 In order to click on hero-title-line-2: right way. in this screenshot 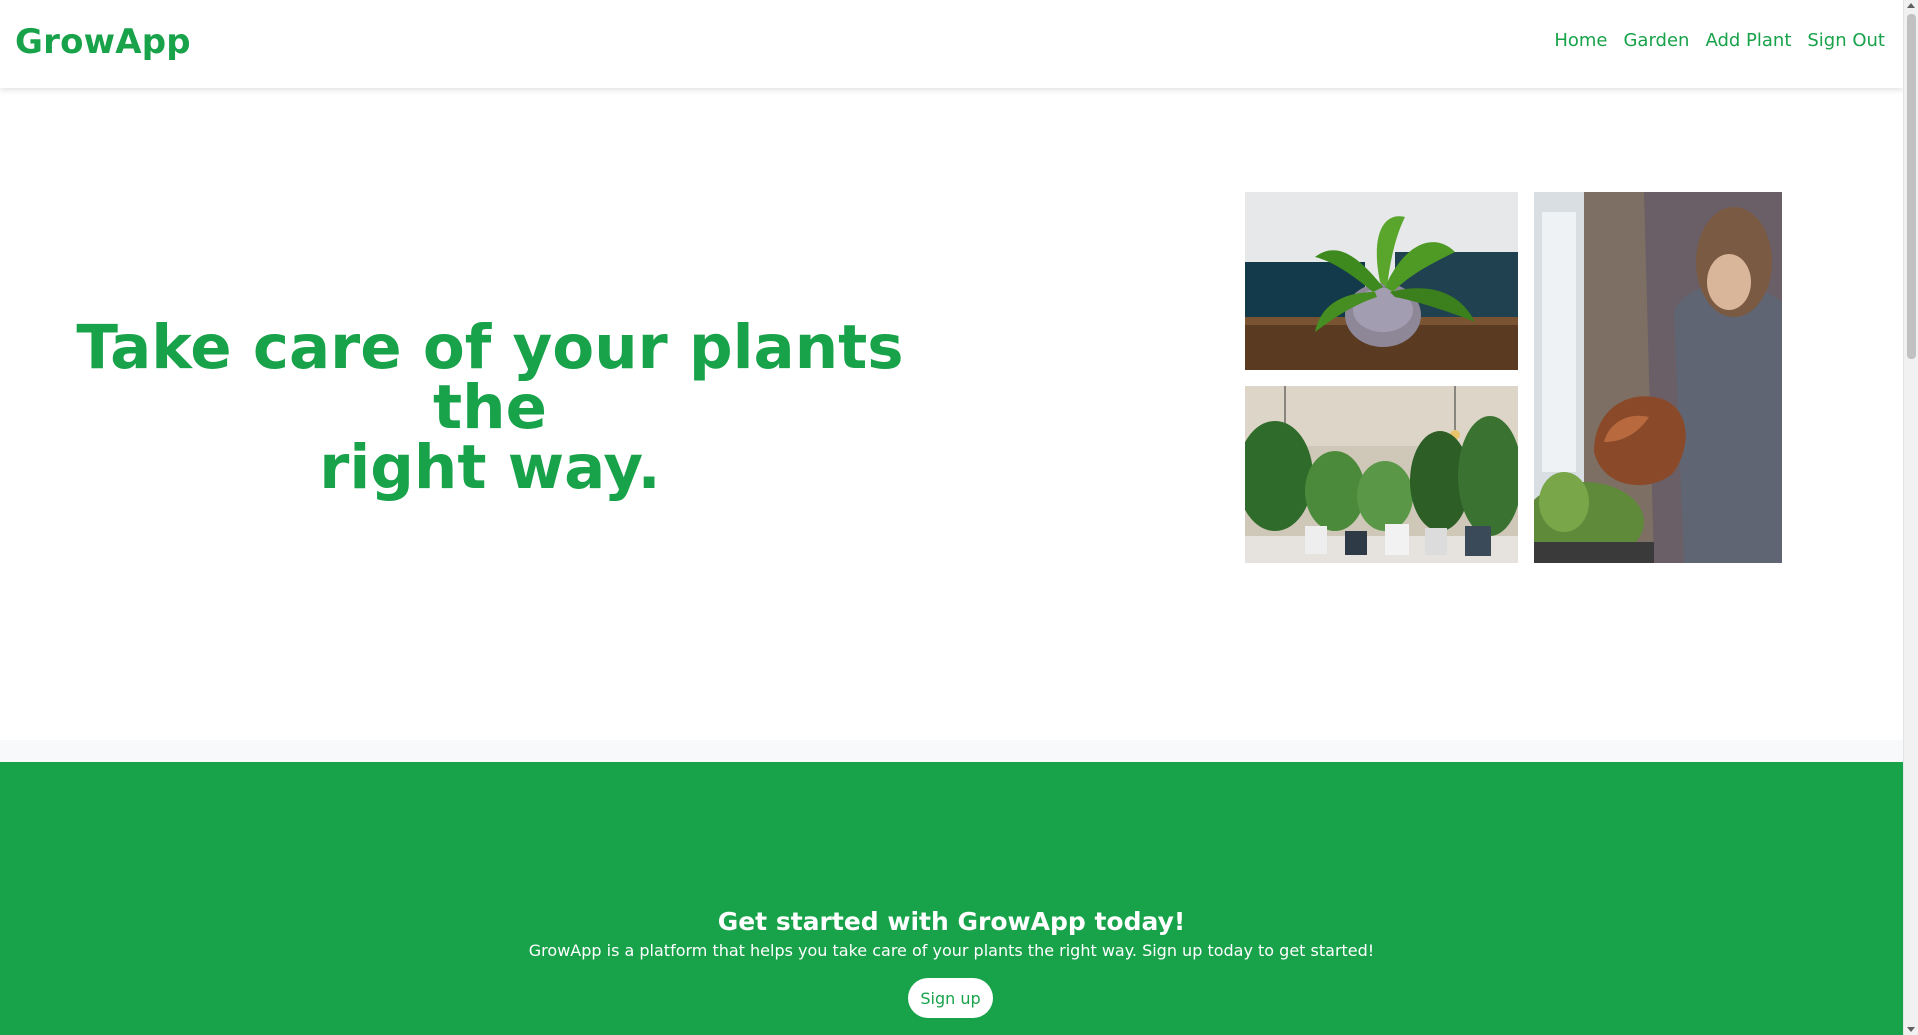, I will do `click(490, 467)`.